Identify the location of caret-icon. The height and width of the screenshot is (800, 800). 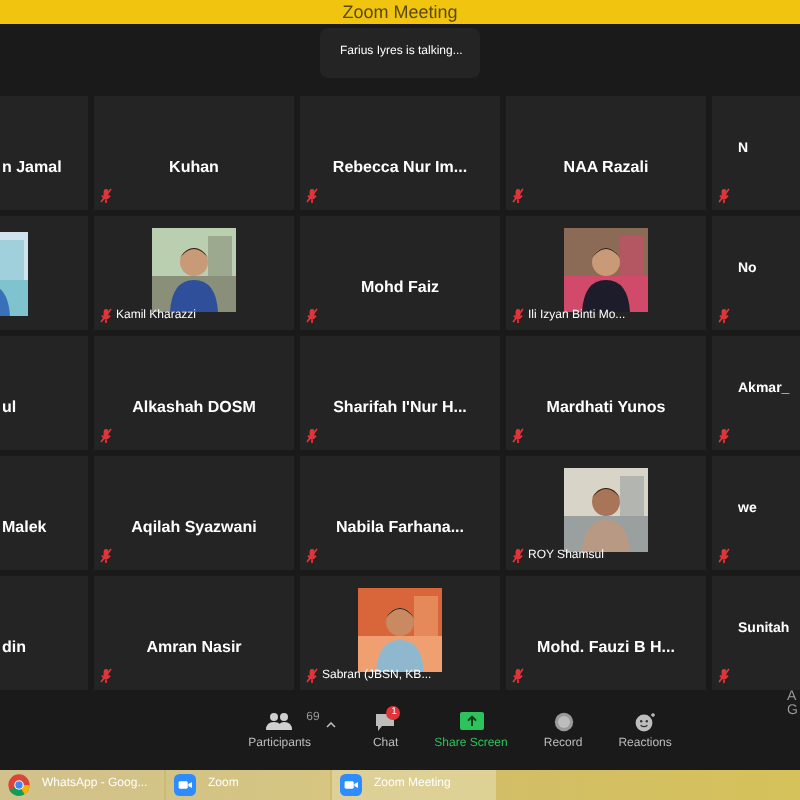
(331, 724).